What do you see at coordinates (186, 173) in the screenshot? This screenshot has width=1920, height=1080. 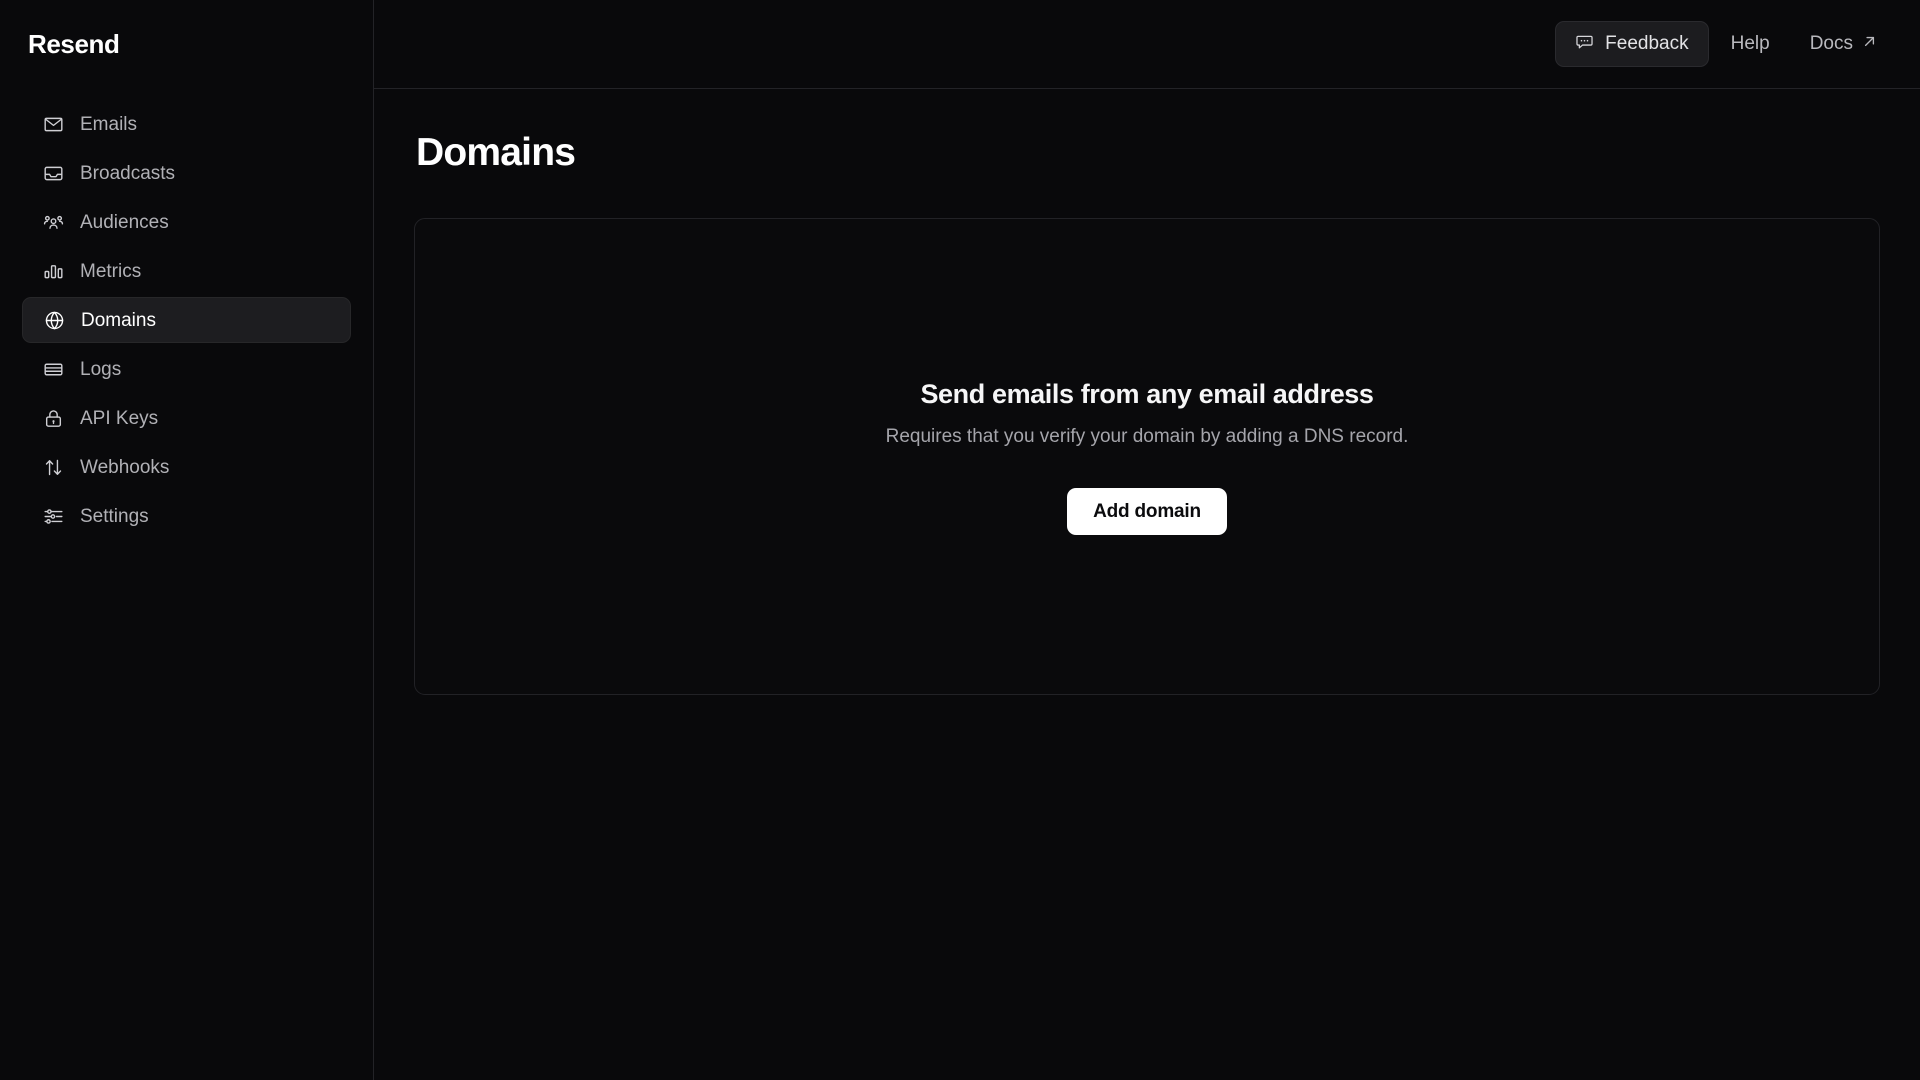 I see `sidebar-item-broadcasts: Broadcasts` at bounding box center [186, 173].